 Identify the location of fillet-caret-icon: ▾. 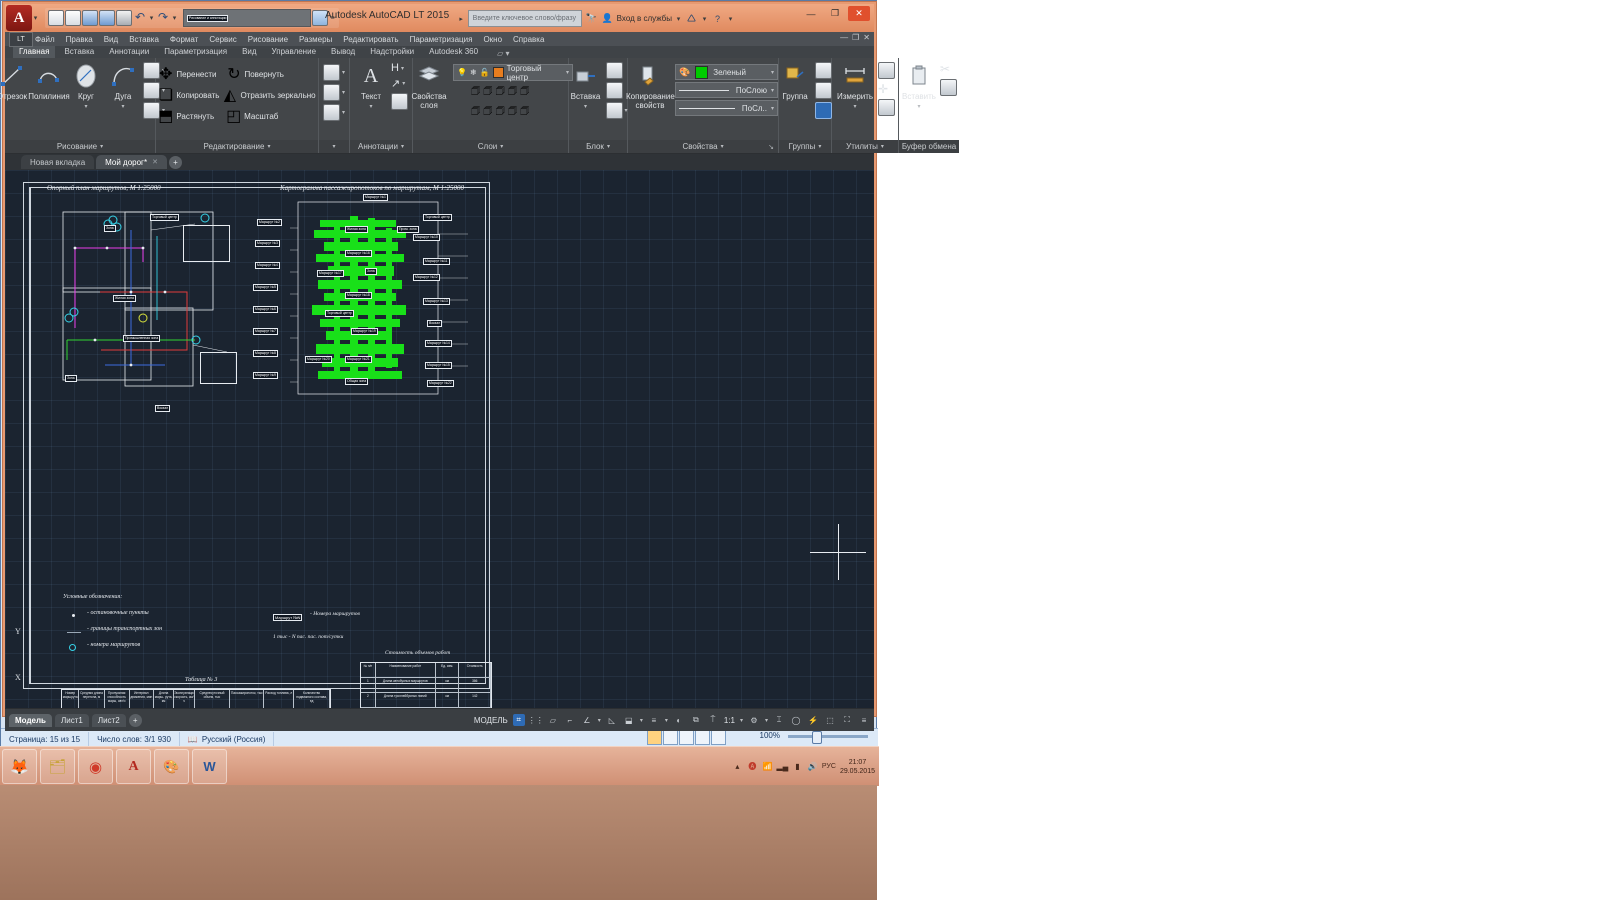
(343, 92).